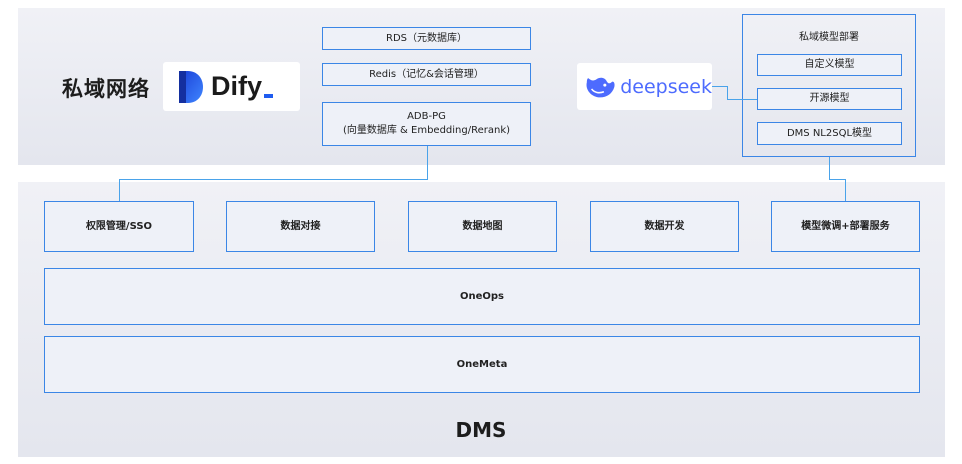 This screenshot has width=962, height=464. Describe the element at coordinates (600, 87) in the screenshot. I see `deepseek-whale-icon` at that location.